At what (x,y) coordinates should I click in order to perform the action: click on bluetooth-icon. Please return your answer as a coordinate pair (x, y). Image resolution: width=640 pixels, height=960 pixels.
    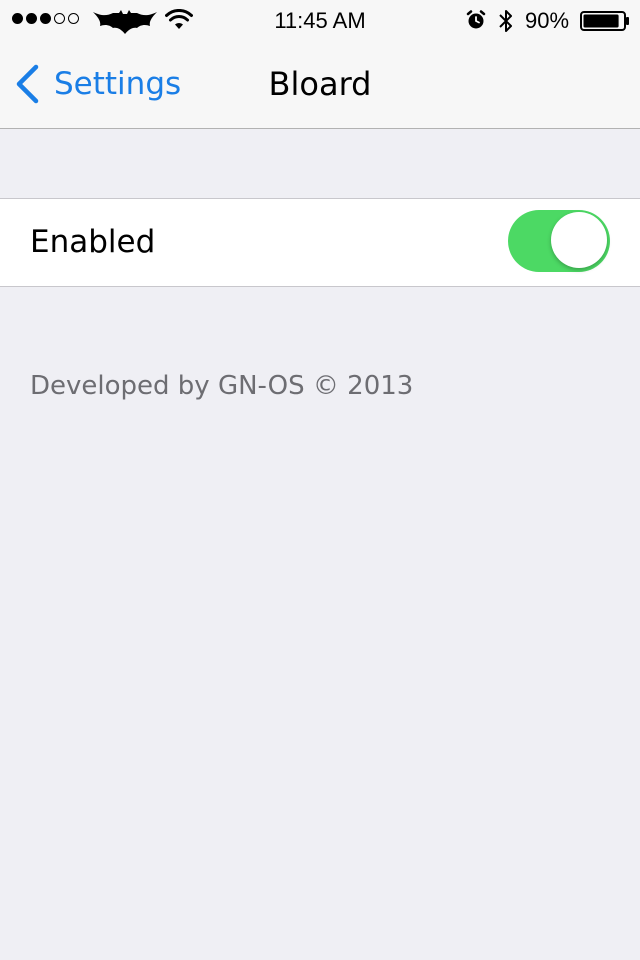
    Looking at the image, I should click on (505, 21).